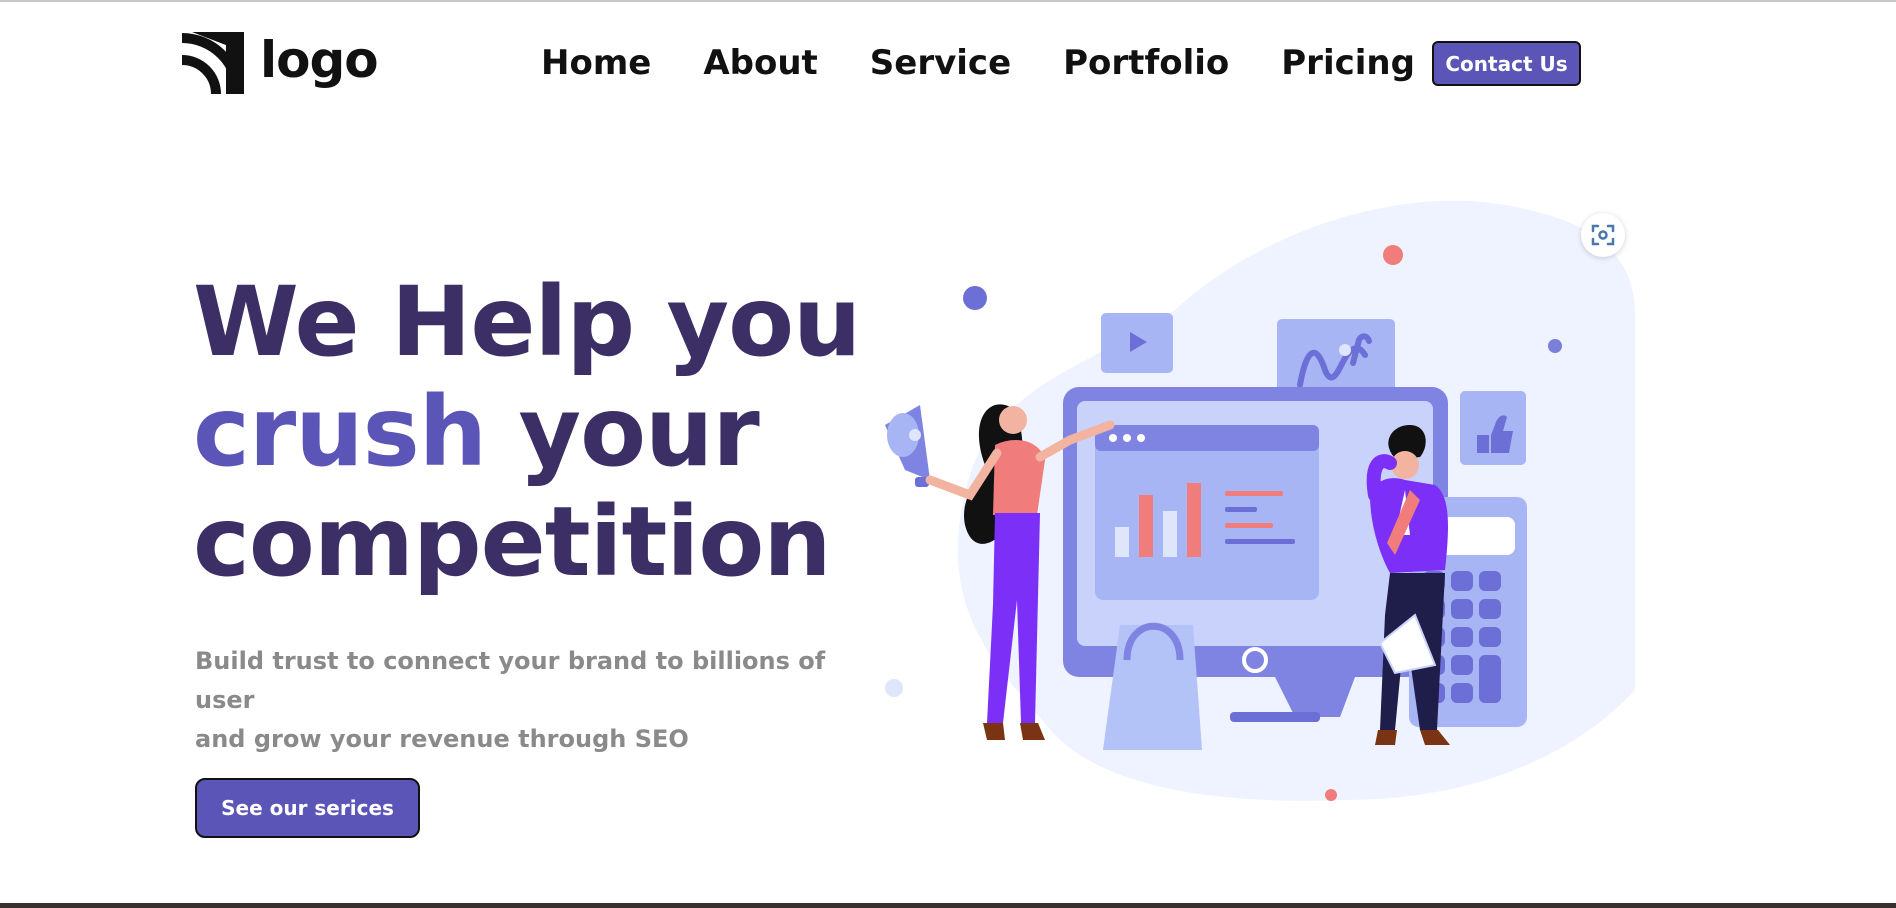 Image resolution: width=1896 pixels, height=908 pixels. I want to click on logo-text: logo, so click(319, 60).